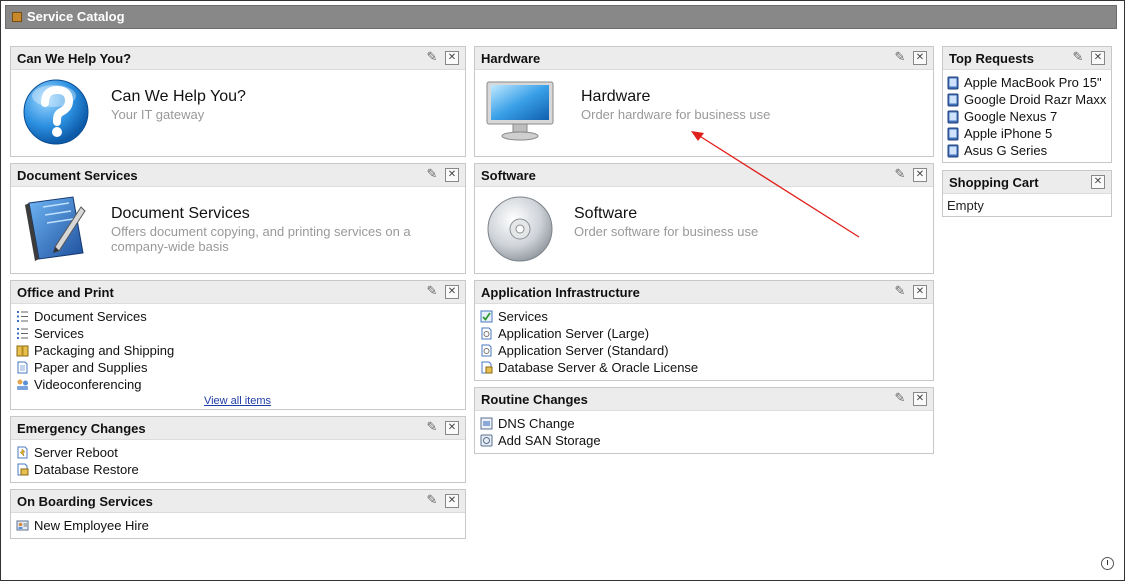 The image size is (1125, 581). I want to click on list-item: Application Server (Large), so click(706, 333).